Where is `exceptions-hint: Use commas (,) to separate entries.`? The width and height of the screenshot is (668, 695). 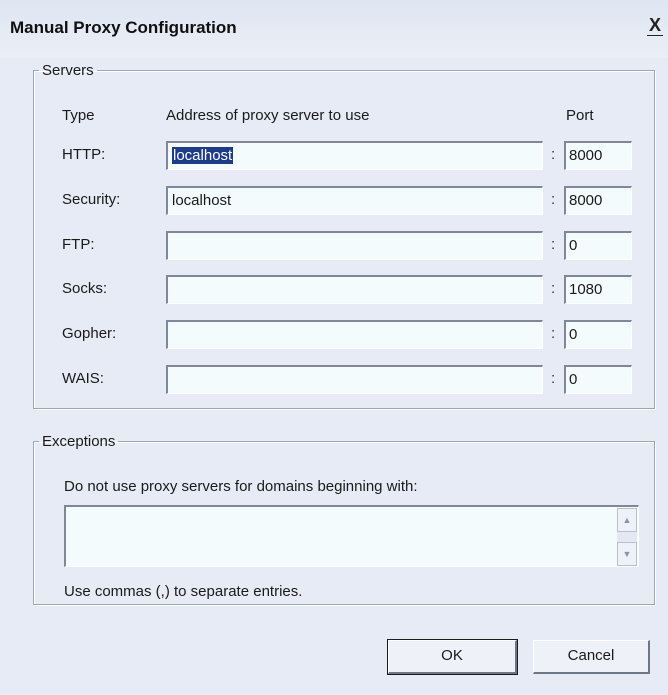 exceptions-hint: Use commas (,) to separate entries. is located at coordinates (183, 591).